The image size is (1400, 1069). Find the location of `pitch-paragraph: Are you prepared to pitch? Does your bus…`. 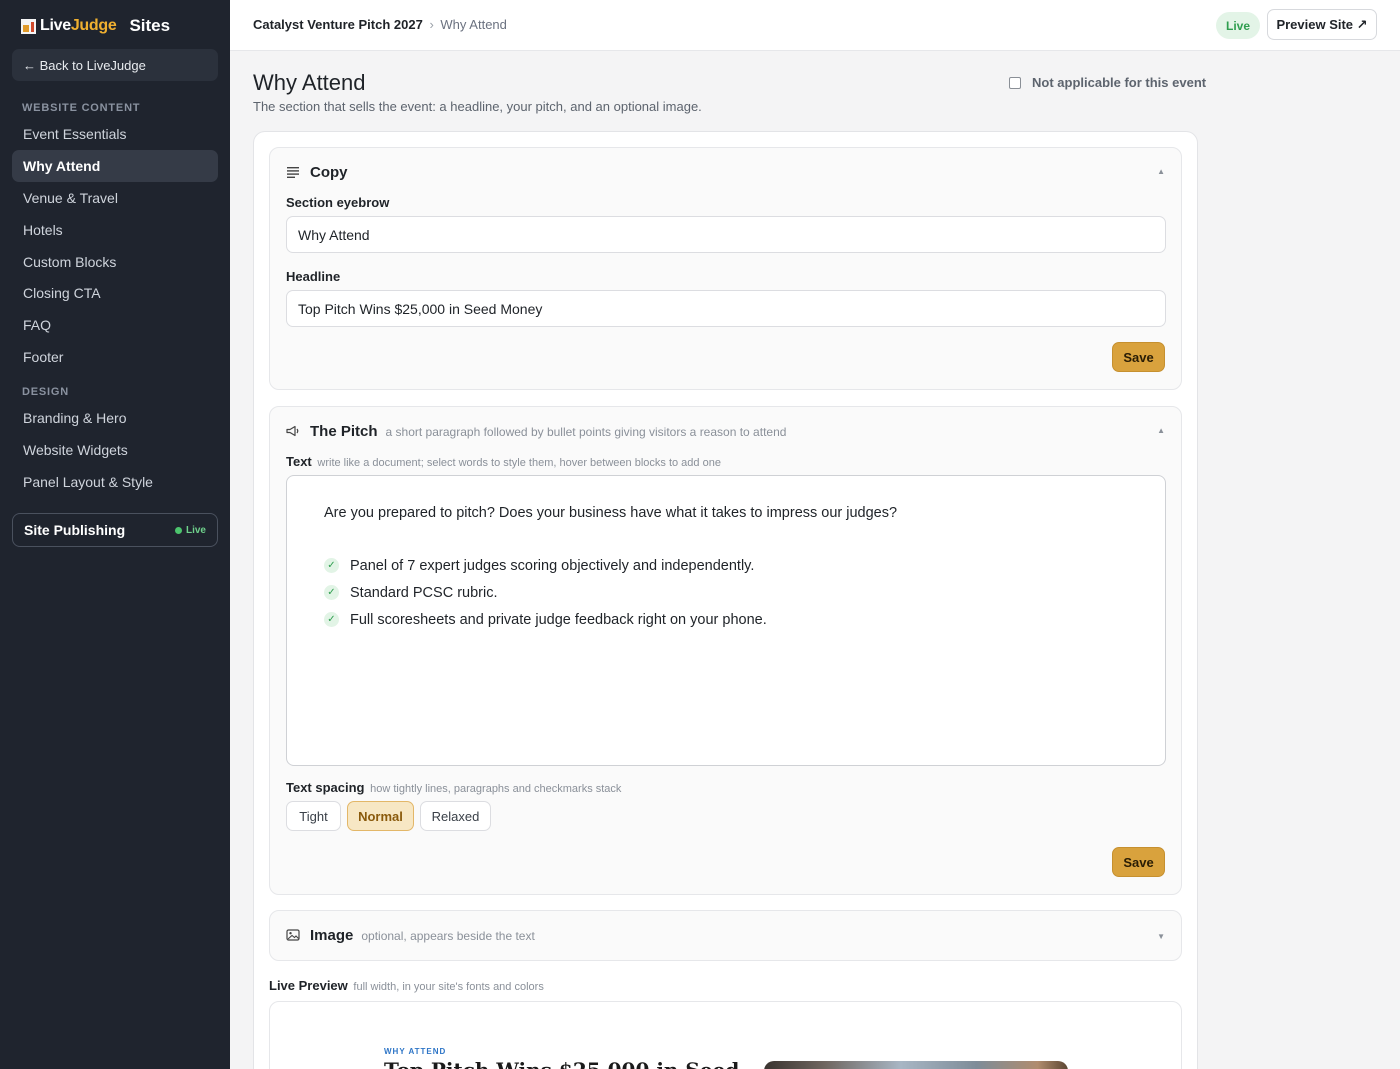

pitch-paragraph: Are you prepared to pitch? Does your bus… is located at coordinates (610, 513).